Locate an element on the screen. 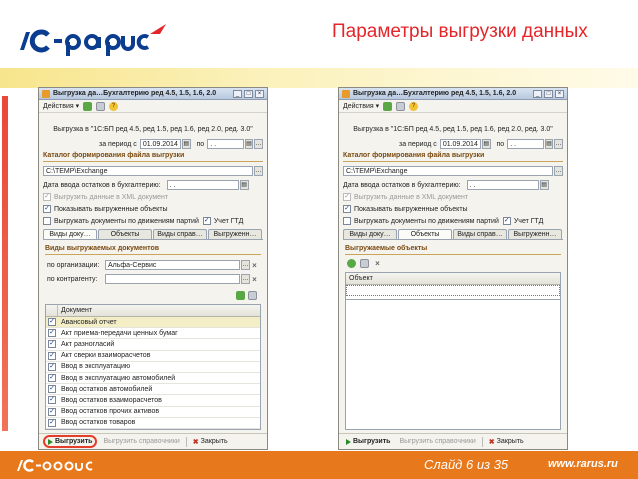 The height and width of the screenshot is (479, 638). table-row: ✓ Акт сверки взаиморасчетов is located at coordinates (153, 356).